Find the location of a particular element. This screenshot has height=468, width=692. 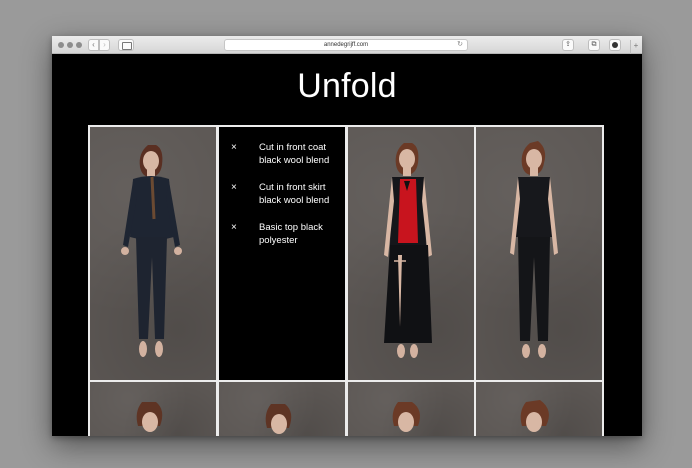

zoom-window-icon is located at coordinates (79, 45).